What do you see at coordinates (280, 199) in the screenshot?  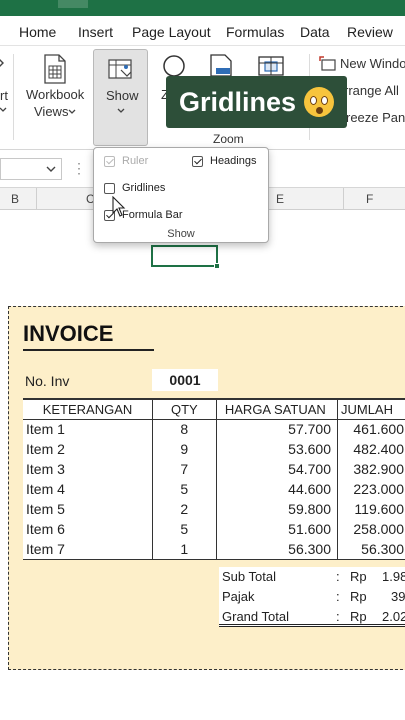 I see `column-header-e: E` at bounding box center [280, 199].